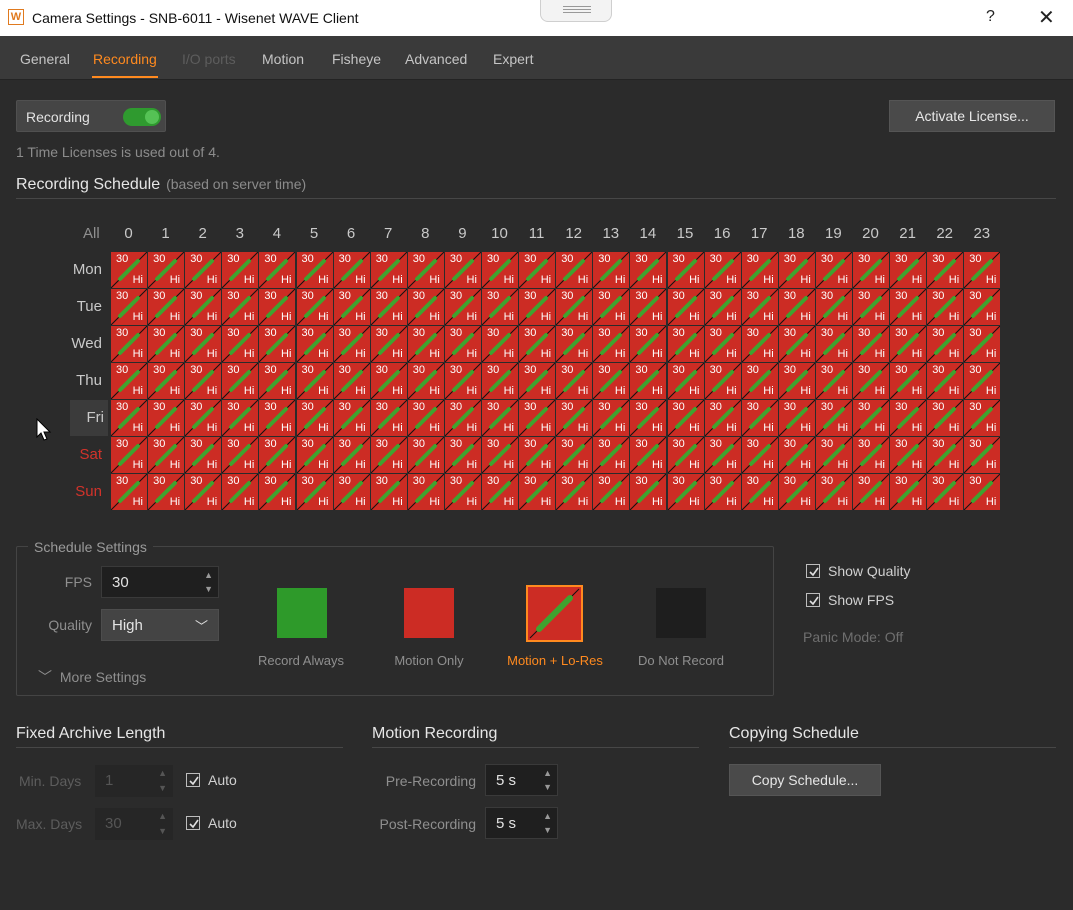 The image size is (1073, 910). What do you see at coordinates (813, 600) in the screenshot?
I see `show-fps-checkbox` at bounding box center [813, 600].